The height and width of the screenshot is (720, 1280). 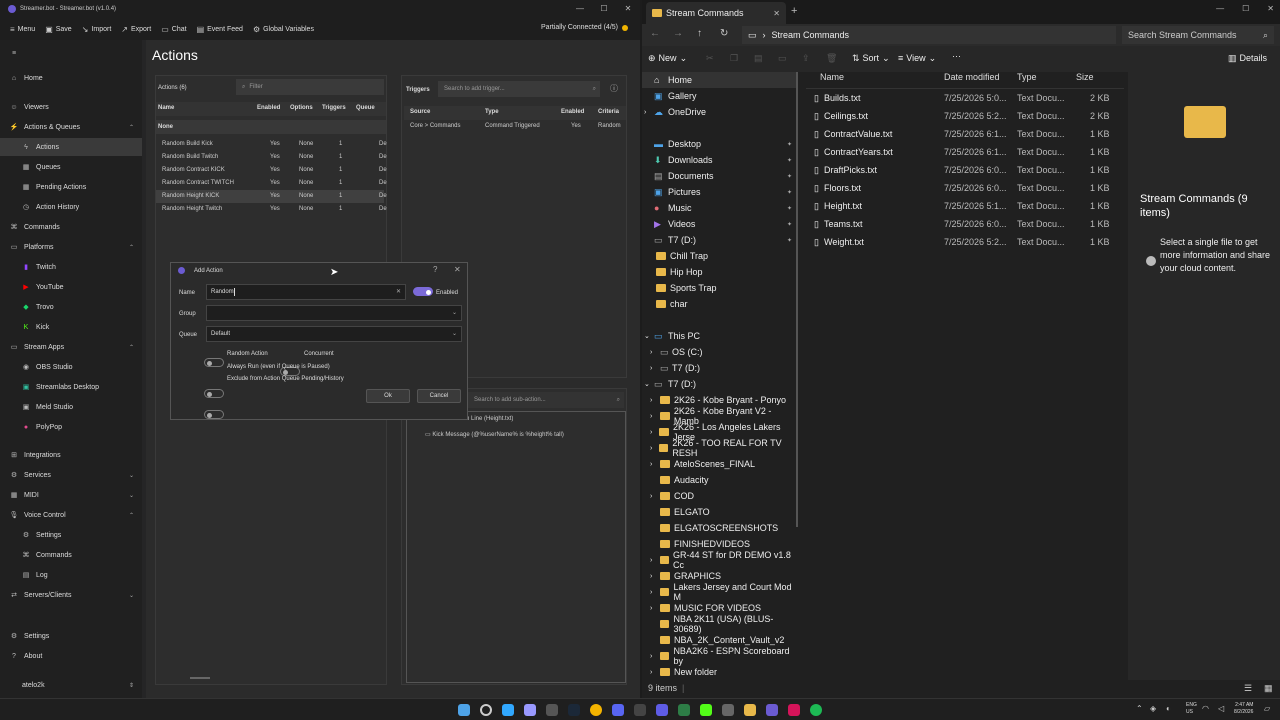 I want to click on sidebar-item-vc-commands: ⌘ Commands, so click(x=71, y=555).